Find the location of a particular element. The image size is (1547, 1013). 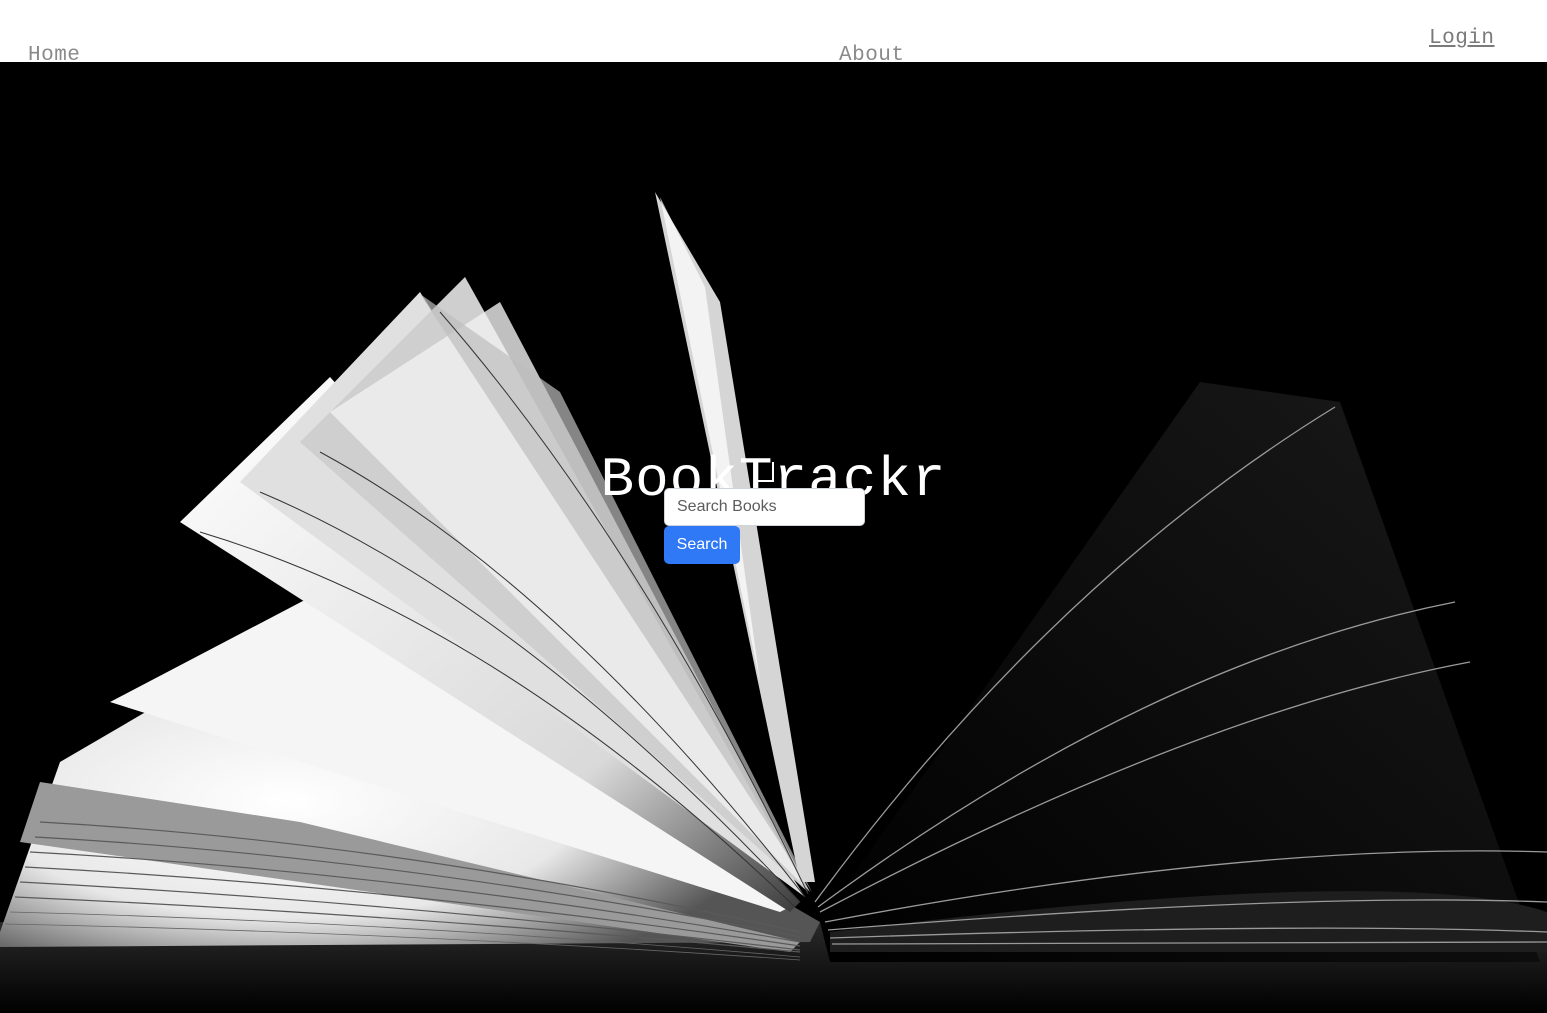

search-button: Search is located at coordinates (702, 545).